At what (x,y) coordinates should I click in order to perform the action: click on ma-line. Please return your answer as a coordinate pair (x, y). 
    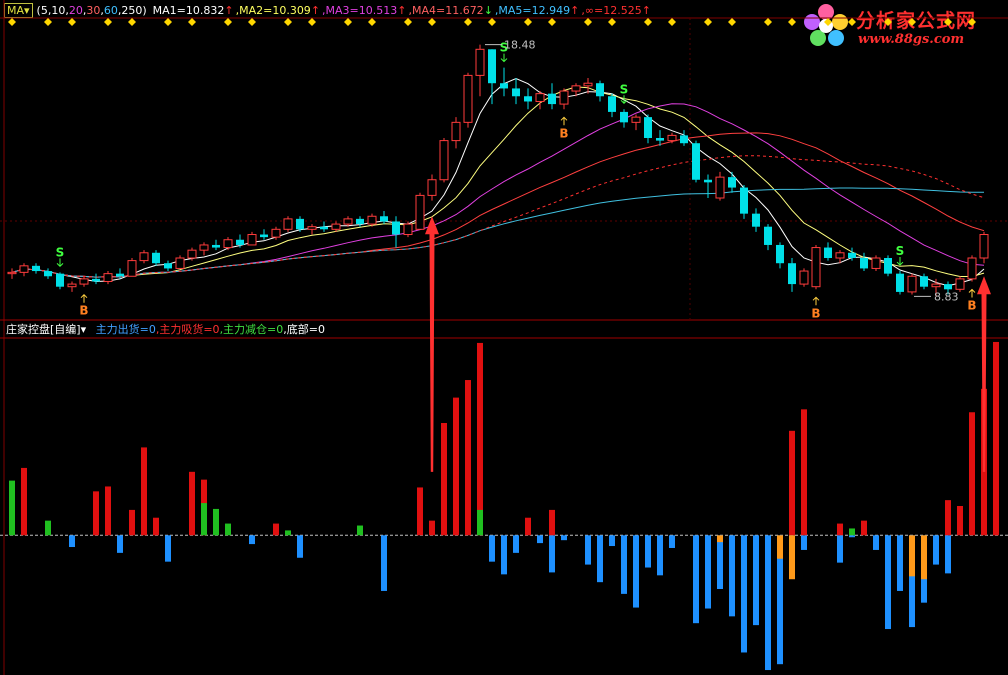
    Looking at the image, I should click on (497, 232).